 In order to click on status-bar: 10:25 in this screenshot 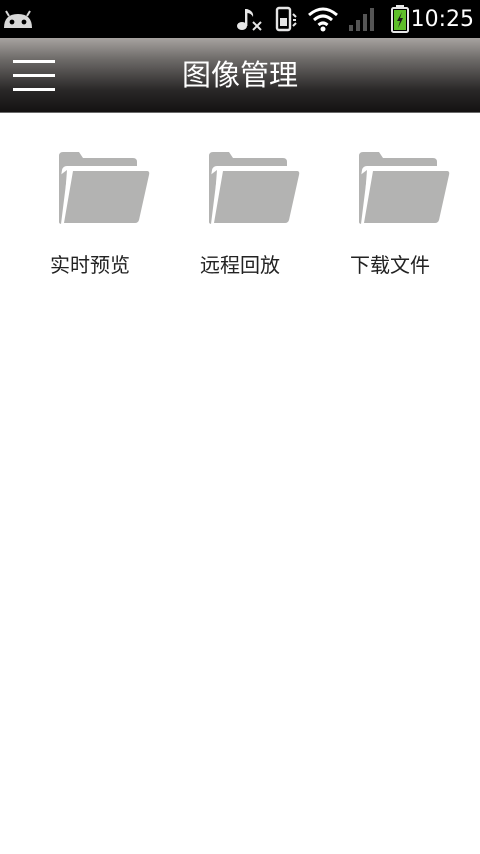, I will do `click(240, 19)`.